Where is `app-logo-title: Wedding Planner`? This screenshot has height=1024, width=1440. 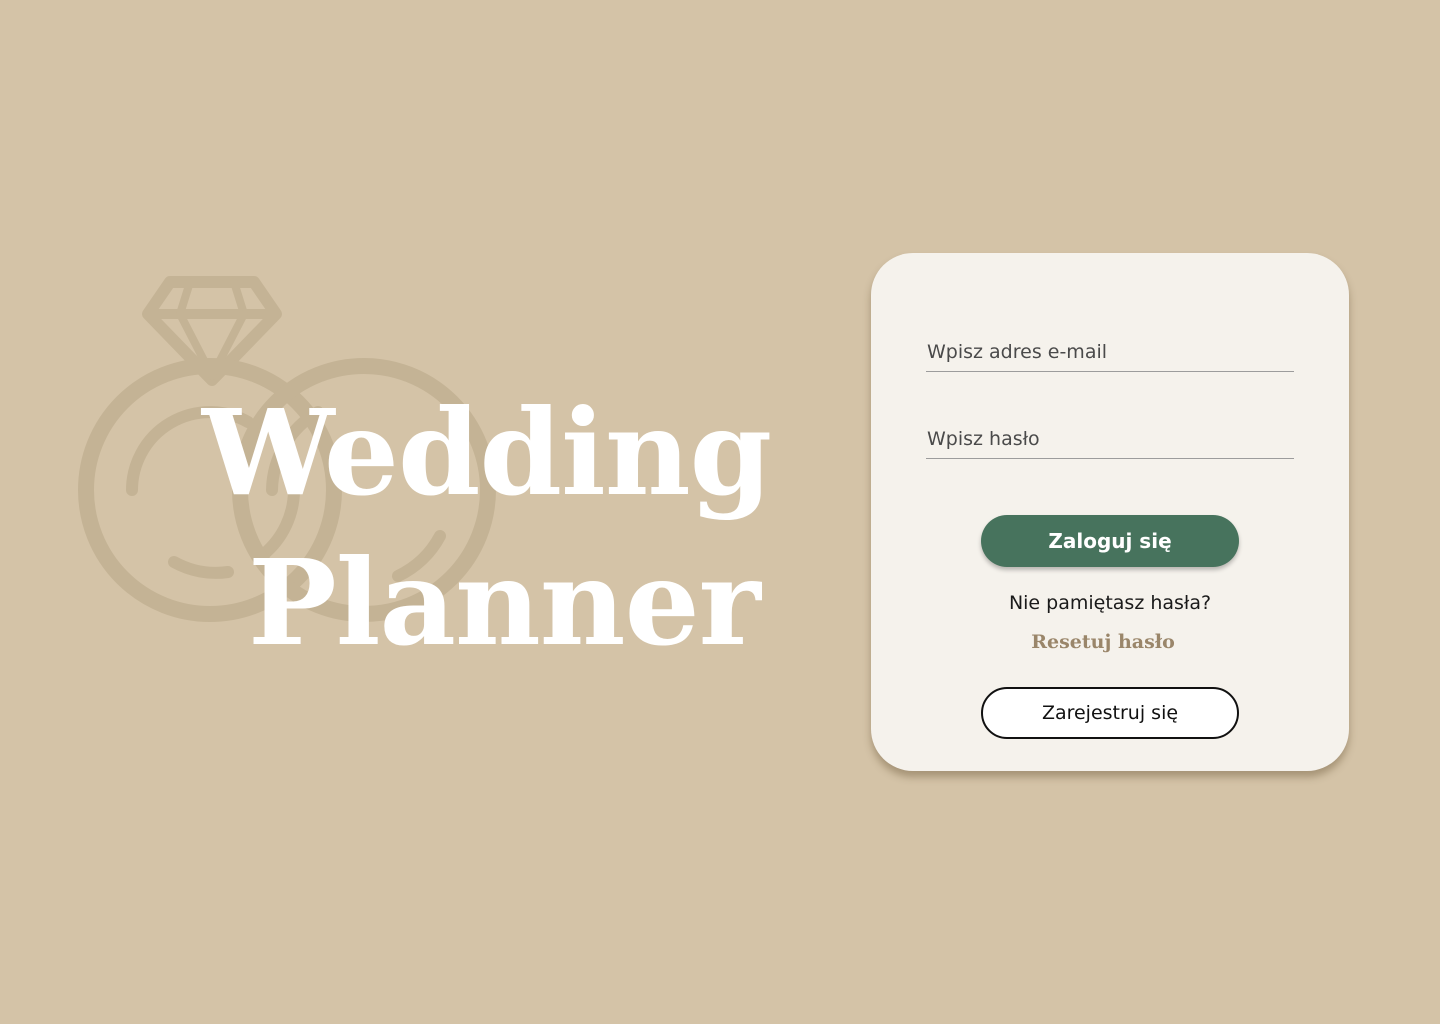
app-logo-title: Wedding Planner is located at coordinates (500, 528).